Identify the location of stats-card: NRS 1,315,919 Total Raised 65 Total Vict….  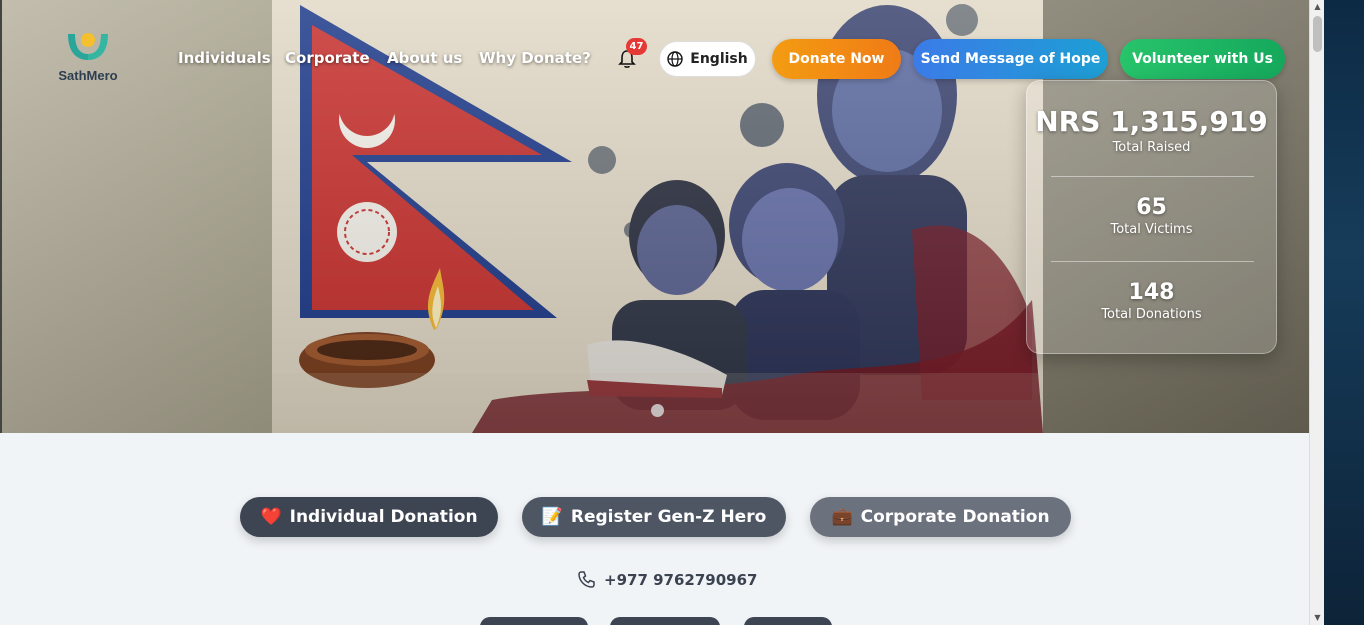
(1151, 217).